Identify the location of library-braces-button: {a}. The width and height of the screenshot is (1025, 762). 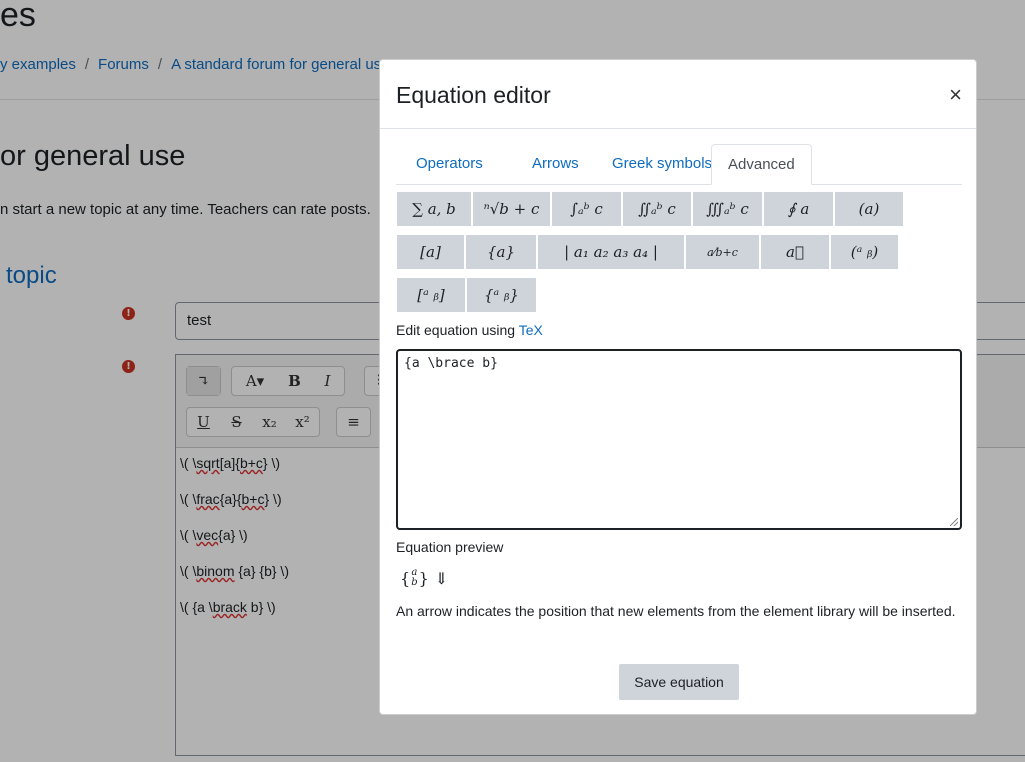
(501, 252).